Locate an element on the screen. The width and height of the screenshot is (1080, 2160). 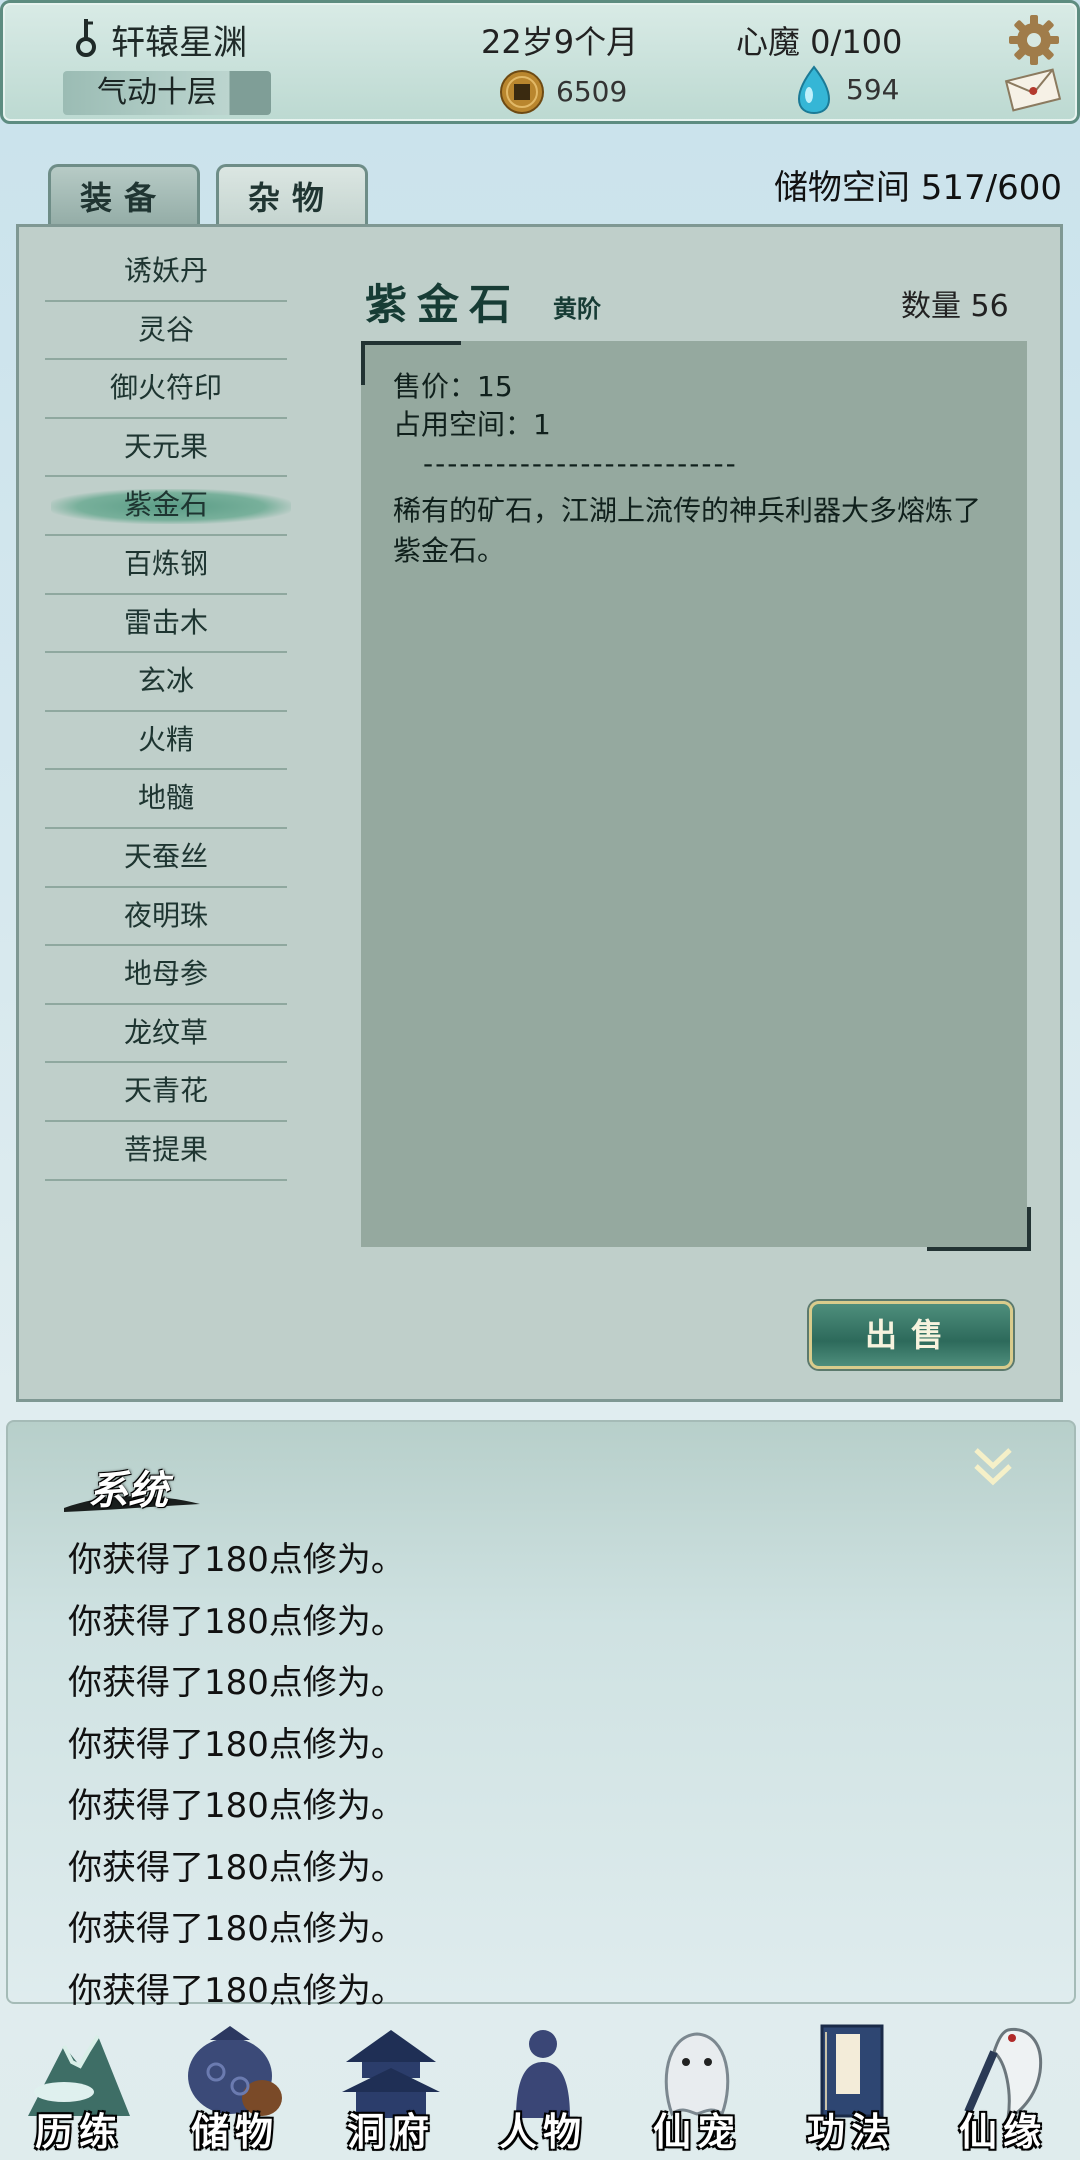
list-item-label: 夜明珠 is located at coordinates (165, 915).